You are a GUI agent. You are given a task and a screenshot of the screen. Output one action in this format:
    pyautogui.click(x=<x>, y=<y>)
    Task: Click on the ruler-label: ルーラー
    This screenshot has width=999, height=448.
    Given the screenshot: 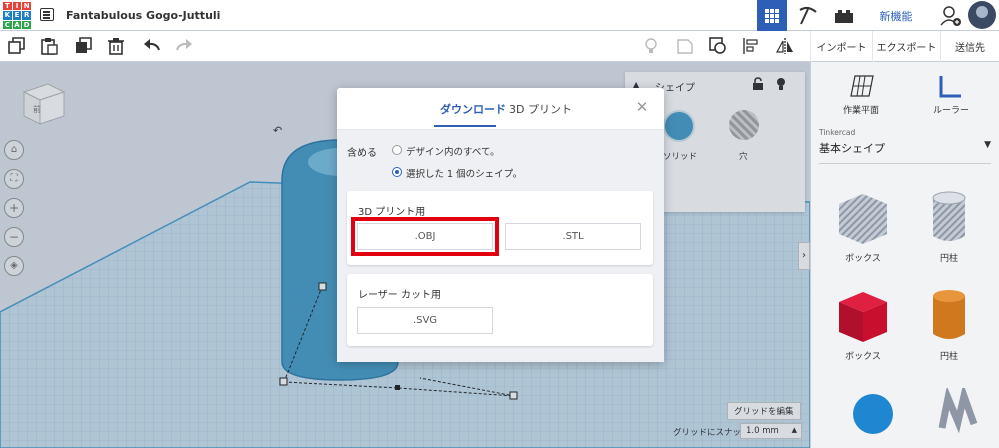 What is the action you would take?
    pyautogui.click(x=950, y=111)
    